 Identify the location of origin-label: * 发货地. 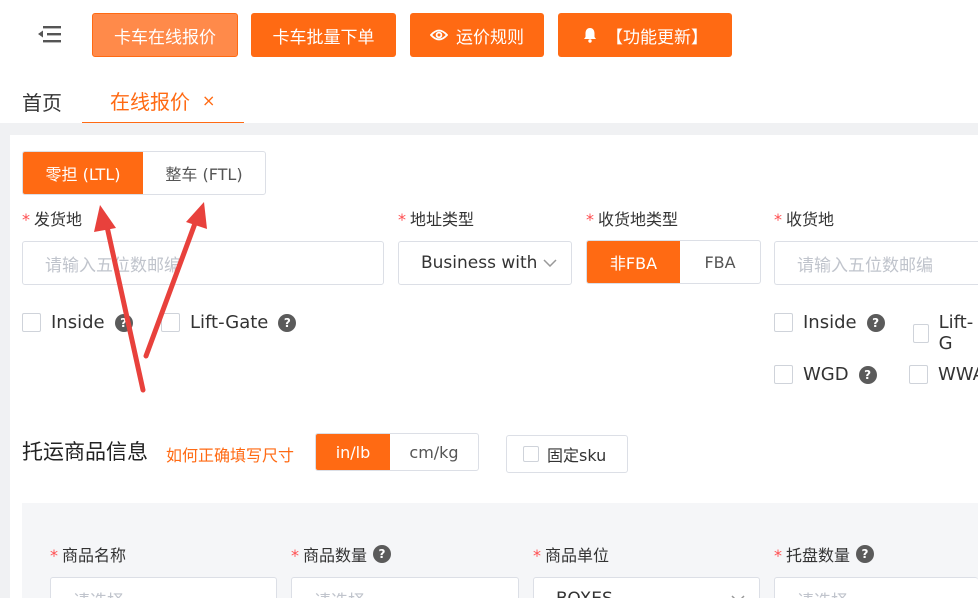
(52, 218).